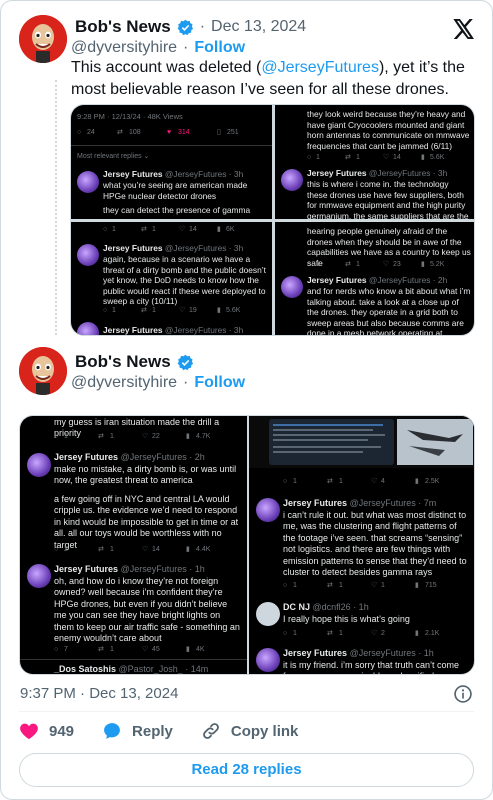 This screenshot has height=800, width=493. Describe the element at coordinates (99, 693) in the screenshot. I see `post-timestamp: 9:37 PM · Dec 13, 2024` at that location.